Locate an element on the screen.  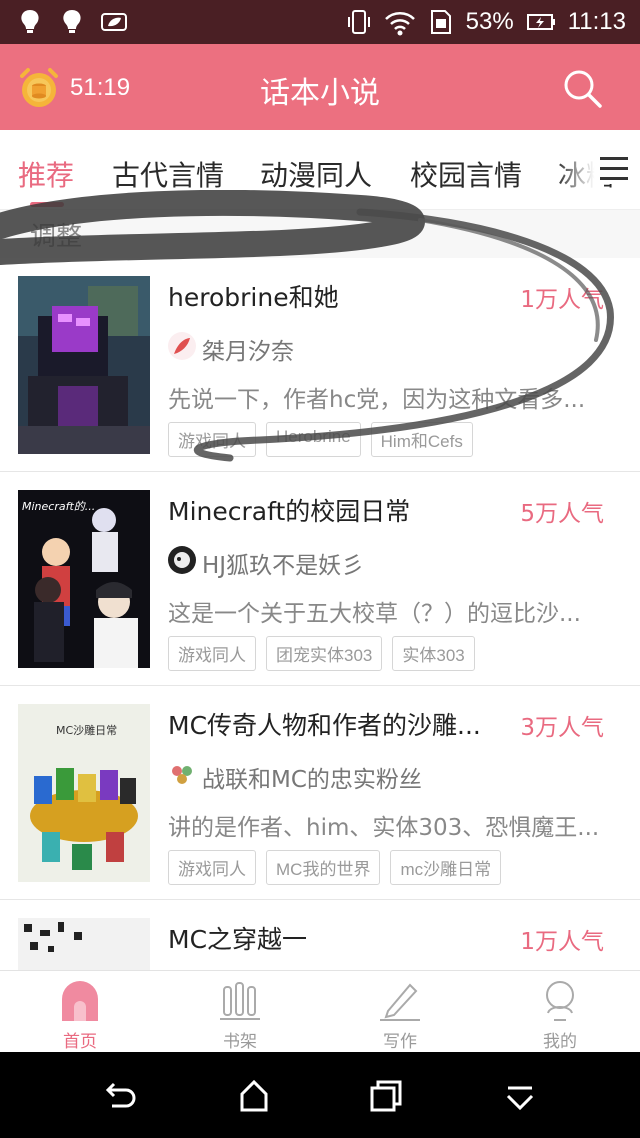
tag: 团宠实体303 is located at coordinates (324, 653).